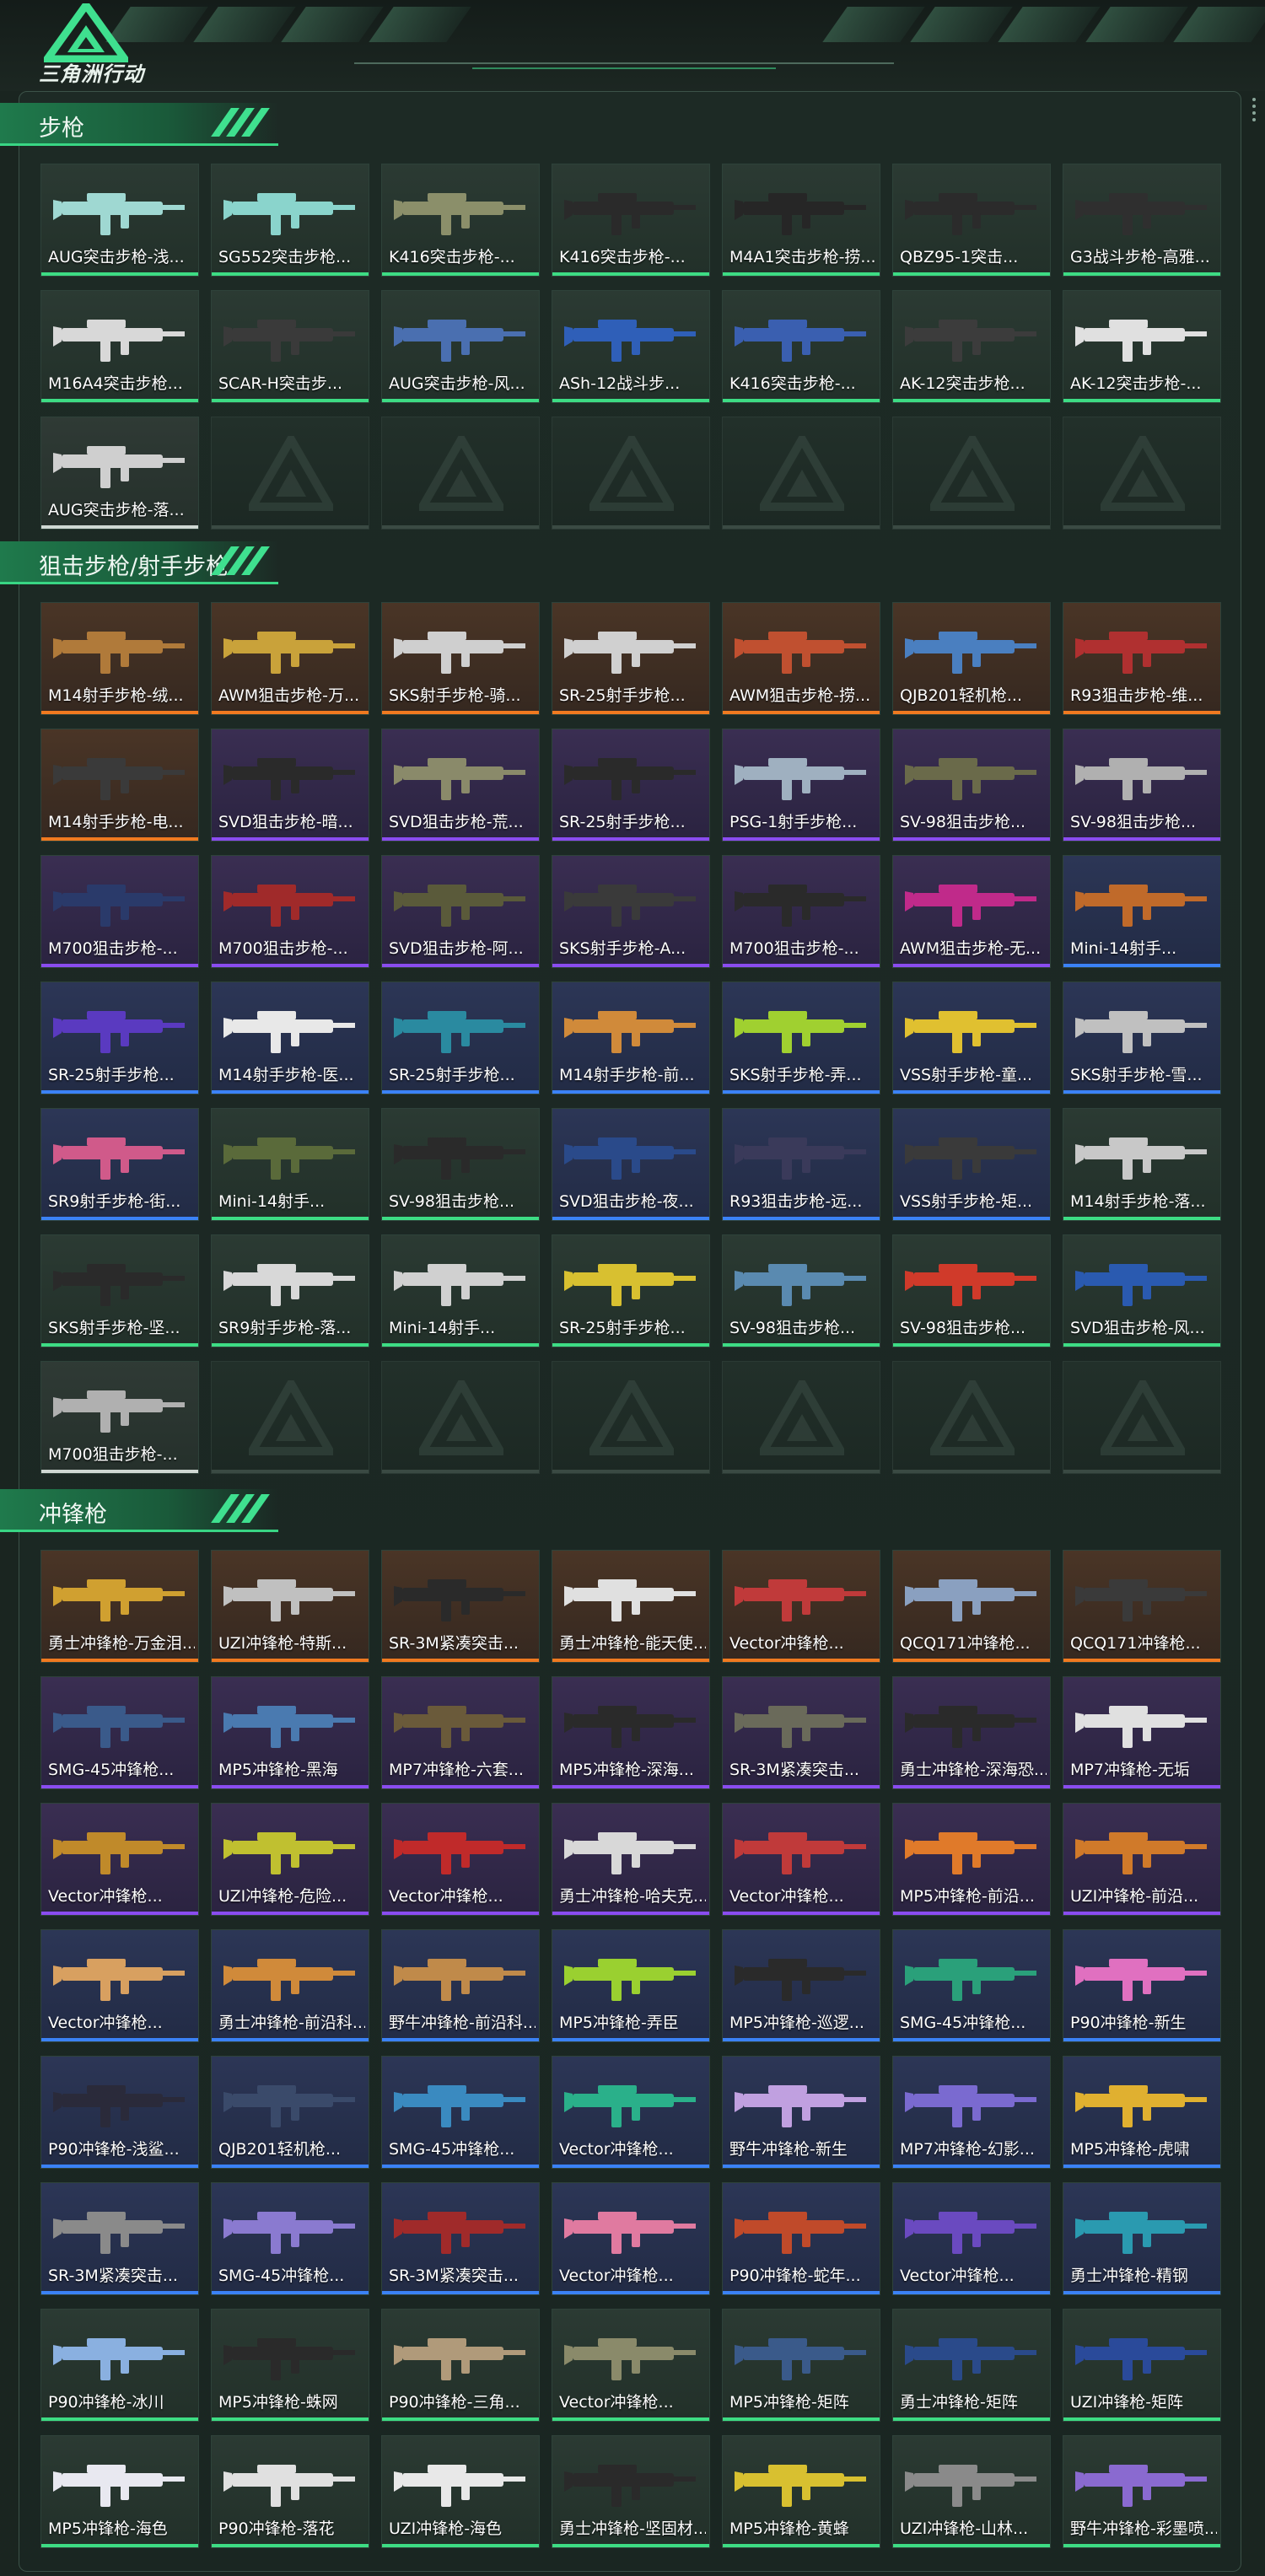  Describe the element at coordinates (1142, 1732) in the screenshot. I see `weapon-card: MP7冲锋枪-无垢` at that location.